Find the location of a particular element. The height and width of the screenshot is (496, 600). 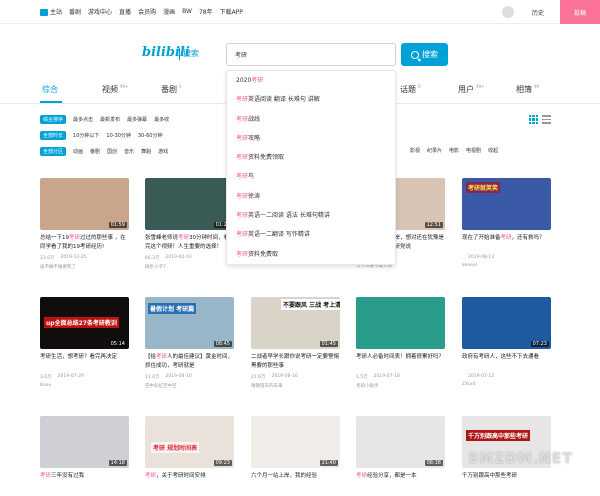

filter-zone-item: 番剧 is located at coordinates (95, 151).